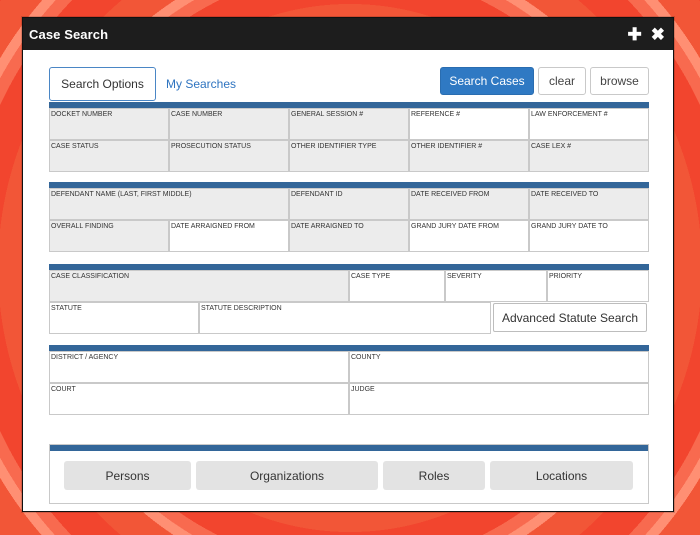 This screenshot has width=700, height=535. Describe the element at coordinates (109, 236) in the screenshot. I see `overall-finding-field: OVERALL FINDING` at that location.